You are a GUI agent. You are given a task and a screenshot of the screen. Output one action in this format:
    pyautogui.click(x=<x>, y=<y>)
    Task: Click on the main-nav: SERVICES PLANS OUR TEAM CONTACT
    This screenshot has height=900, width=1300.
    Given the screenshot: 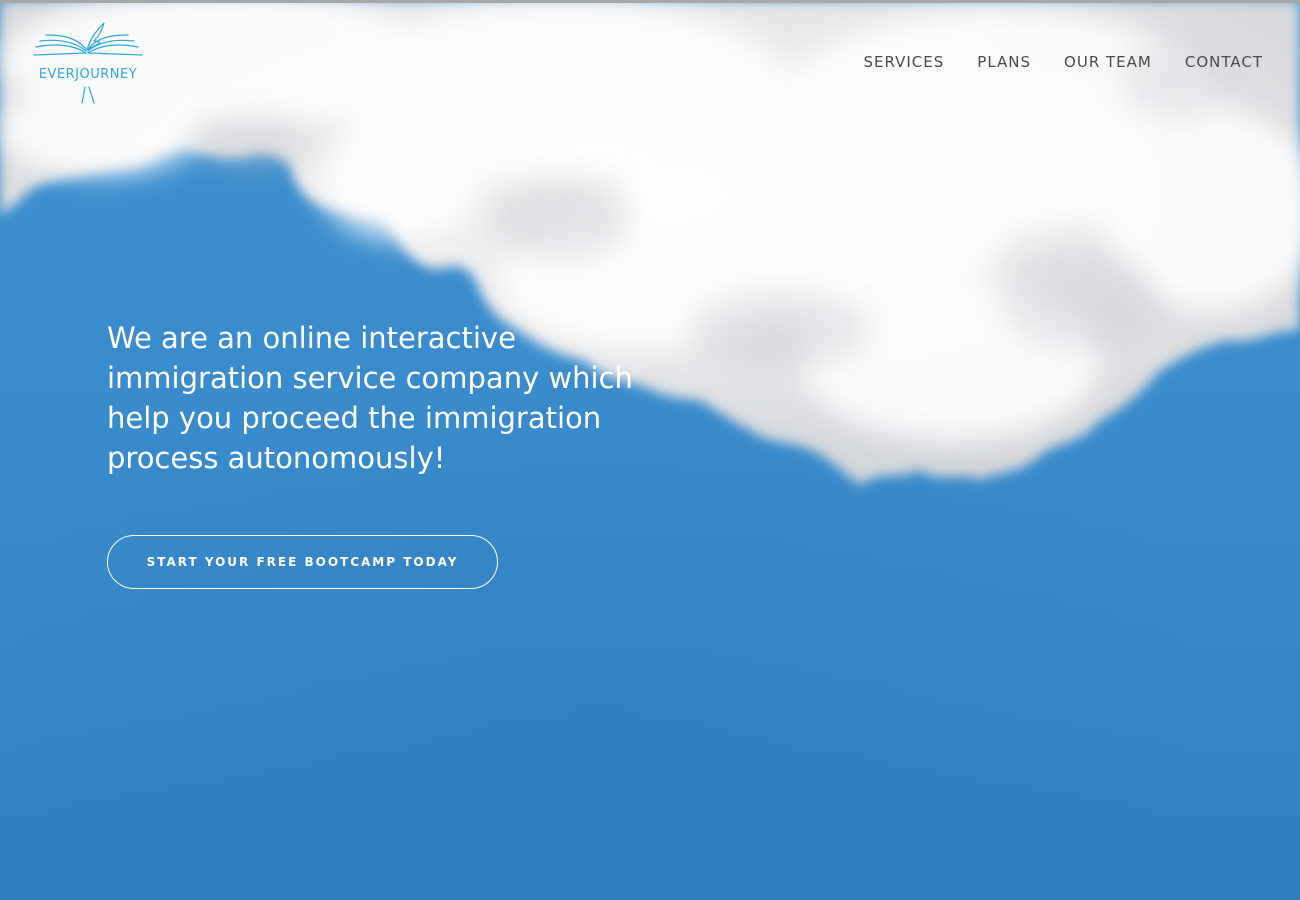 What is the action you would take?
    pyautogui.click(x=1063, y=62)
    